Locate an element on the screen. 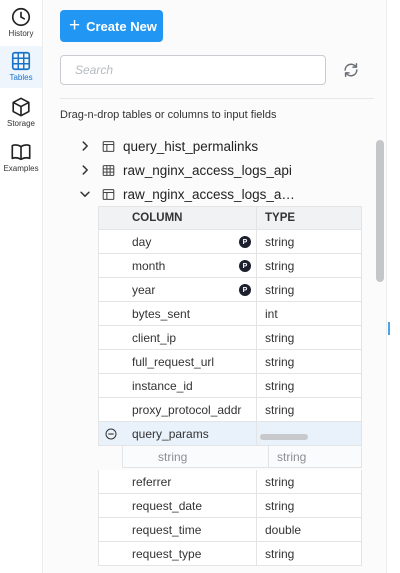  column-name: client_ip is located at coordinates (177, 338).